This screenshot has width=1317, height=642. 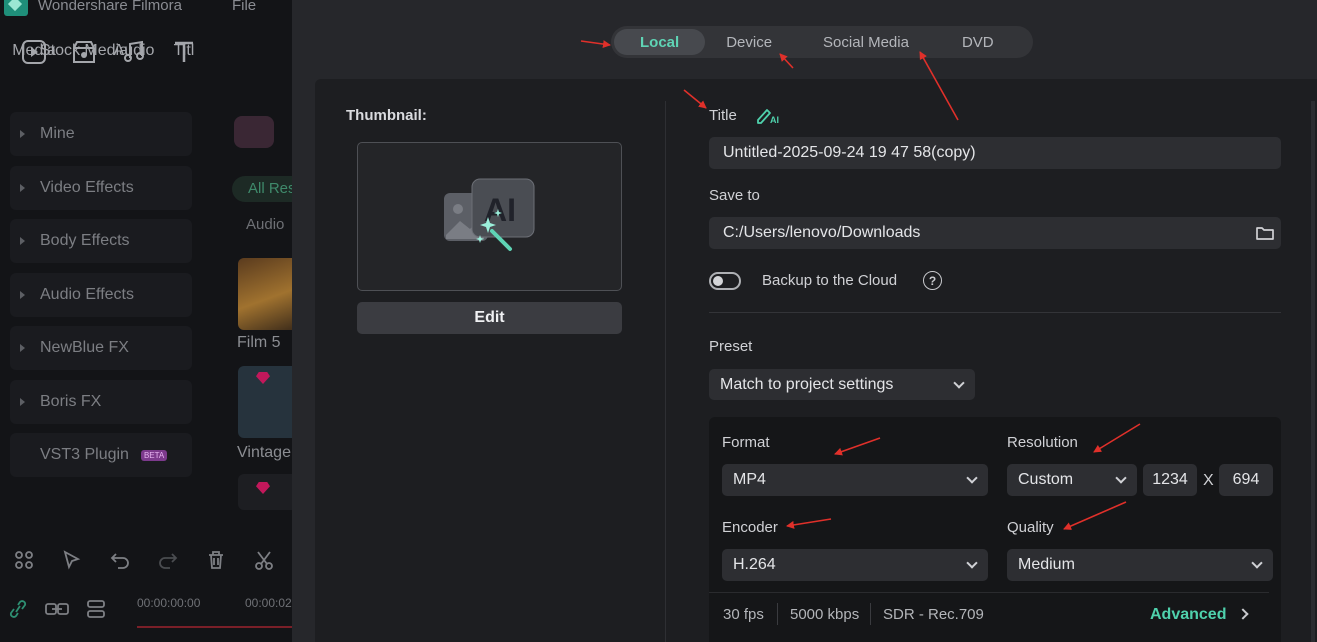 What do you see at coordinates (71, 401) in the screenshot?
I see `bg-sidebar-label: Boris FX` at bounding box center [71, 401].